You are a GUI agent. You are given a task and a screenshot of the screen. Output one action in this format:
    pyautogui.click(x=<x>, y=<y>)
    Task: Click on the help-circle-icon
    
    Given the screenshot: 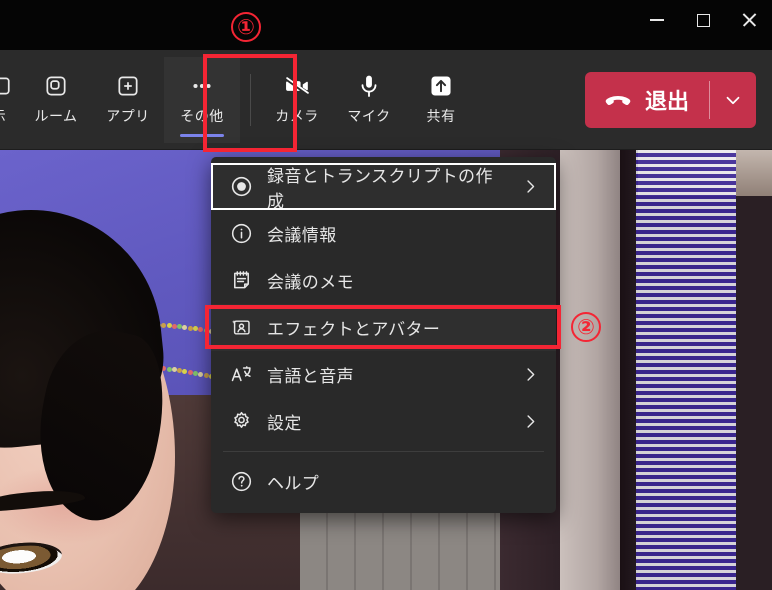 What is the action you would take?
    pyautogui.click(x=241, y=481)
    